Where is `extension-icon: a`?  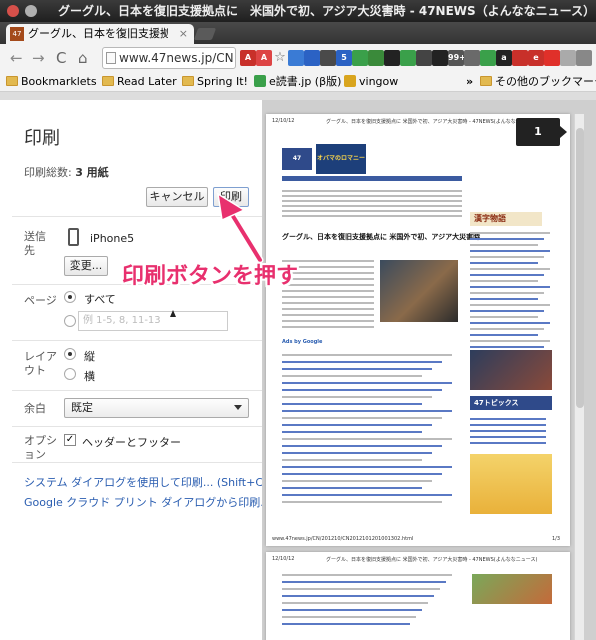
extension-icon: a is located at coordinates (504, 58).